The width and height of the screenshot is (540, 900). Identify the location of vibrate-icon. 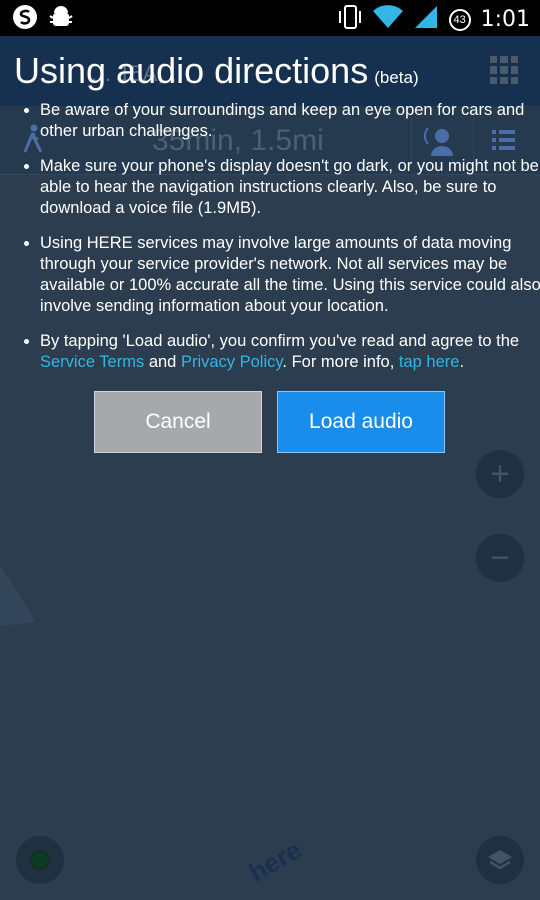
(350, 19).